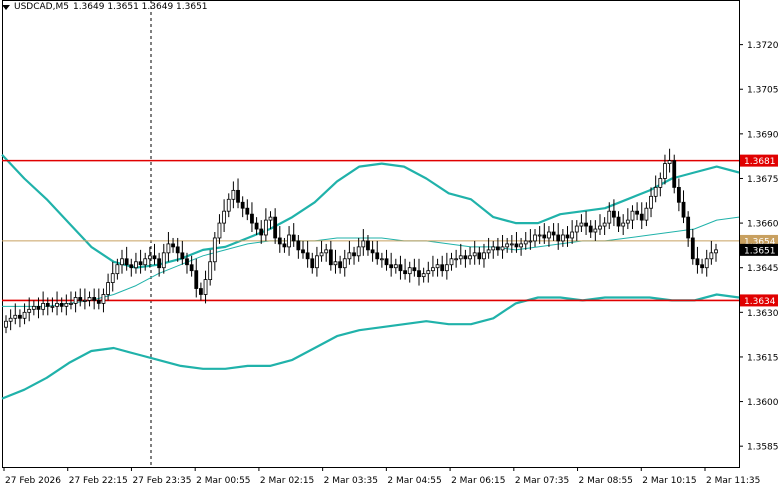 This screenshot has width=781, height=489. What do you see at coordinates (760, 302) in the screenshot?
I see `level-badge-2: 1.3634` at bounding box center [760, 302].